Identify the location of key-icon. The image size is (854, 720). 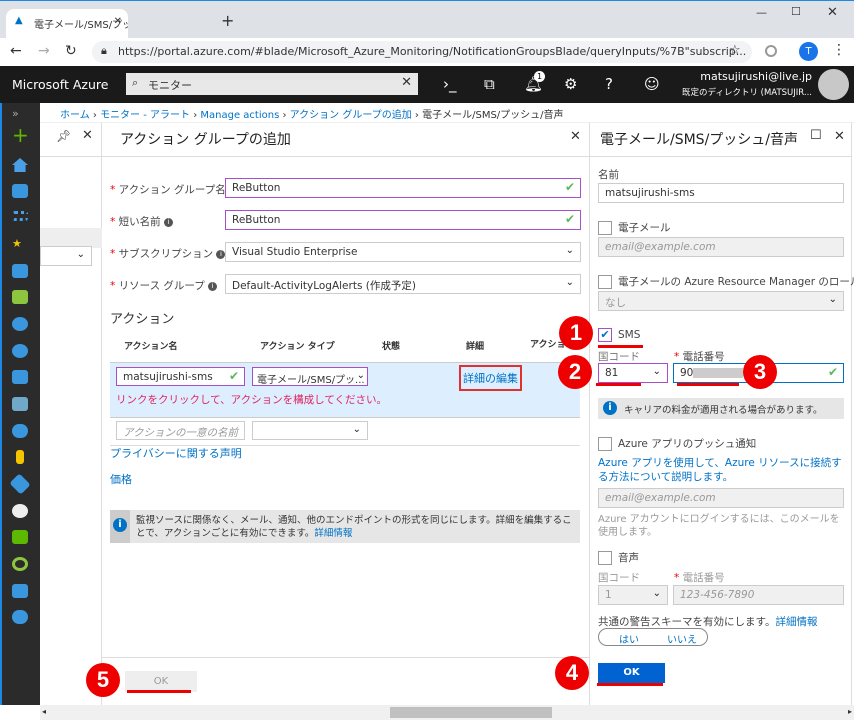
(20, 457).